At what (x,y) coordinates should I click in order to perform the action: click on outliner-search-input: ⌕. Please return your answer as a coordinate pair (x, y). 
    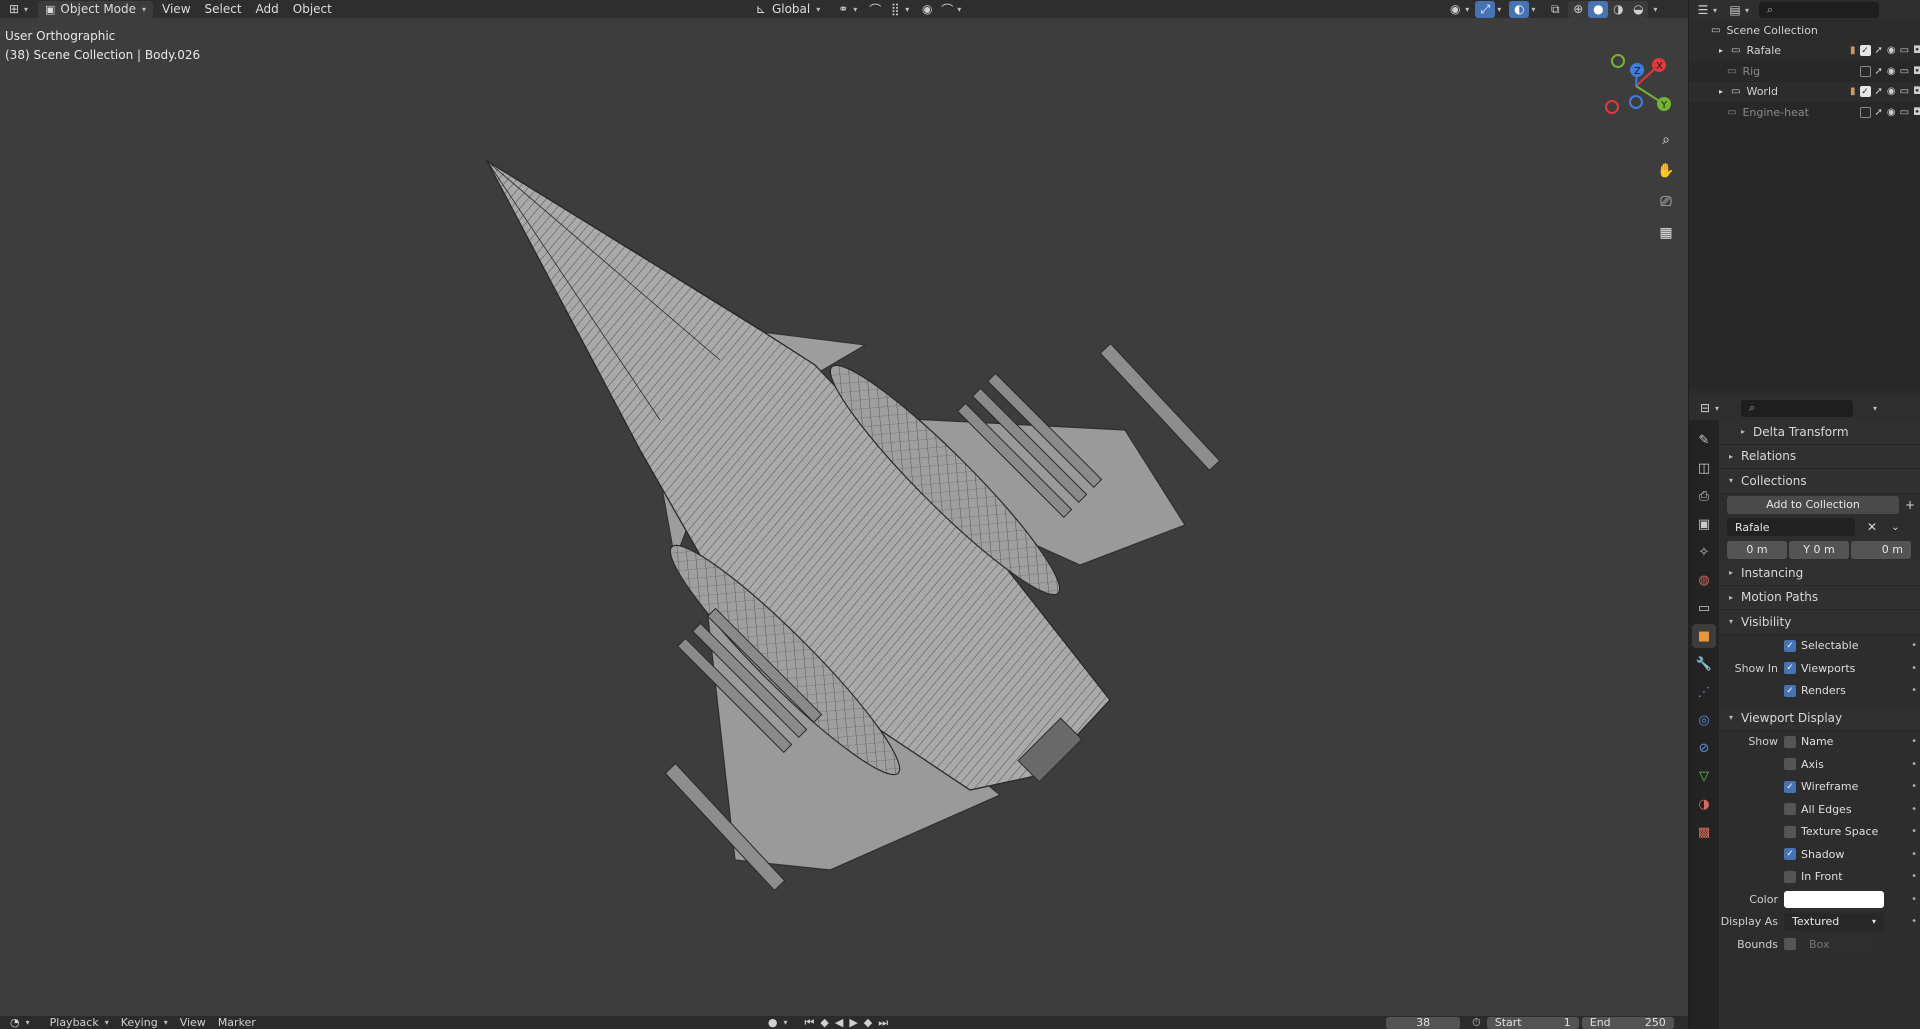
    Looking at the image, I should click on (1819, 10).